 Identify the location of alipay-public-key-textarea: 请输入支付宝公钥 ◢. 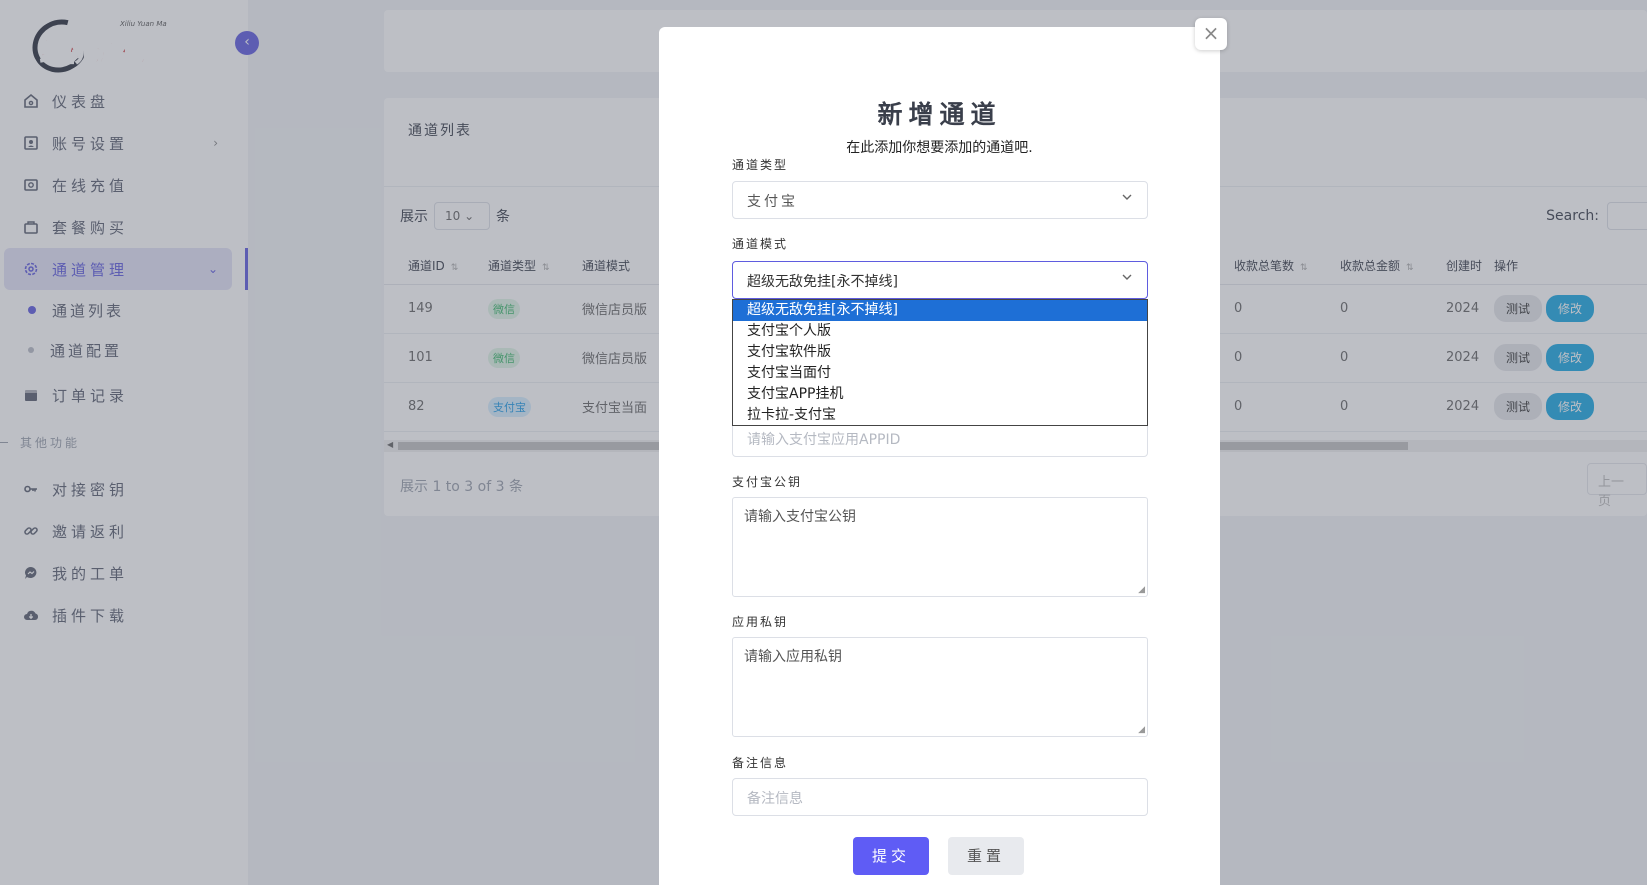
(940, 547).